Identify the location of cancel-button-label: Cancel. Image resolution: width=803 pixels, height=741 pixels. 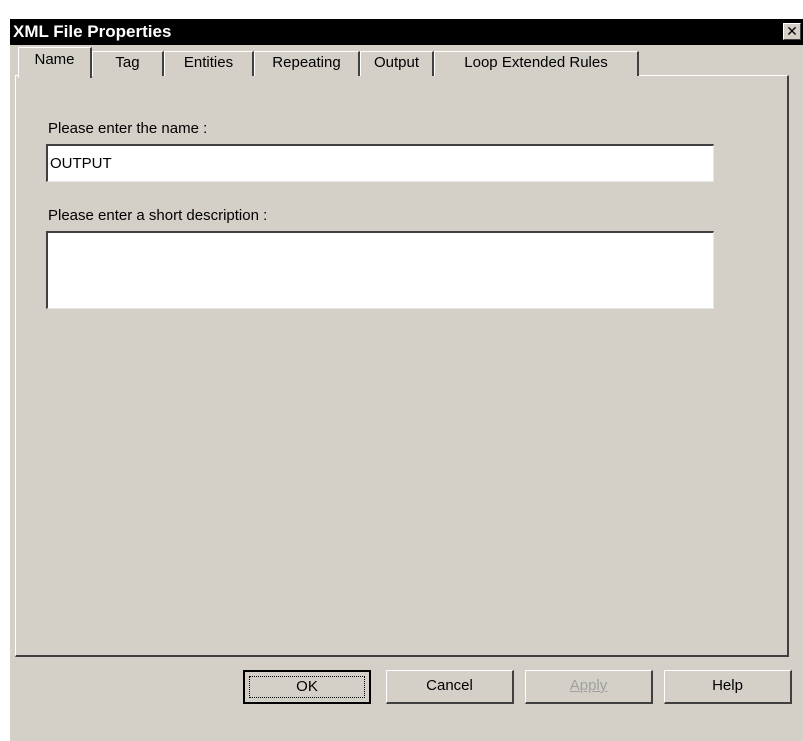
(449, 685).